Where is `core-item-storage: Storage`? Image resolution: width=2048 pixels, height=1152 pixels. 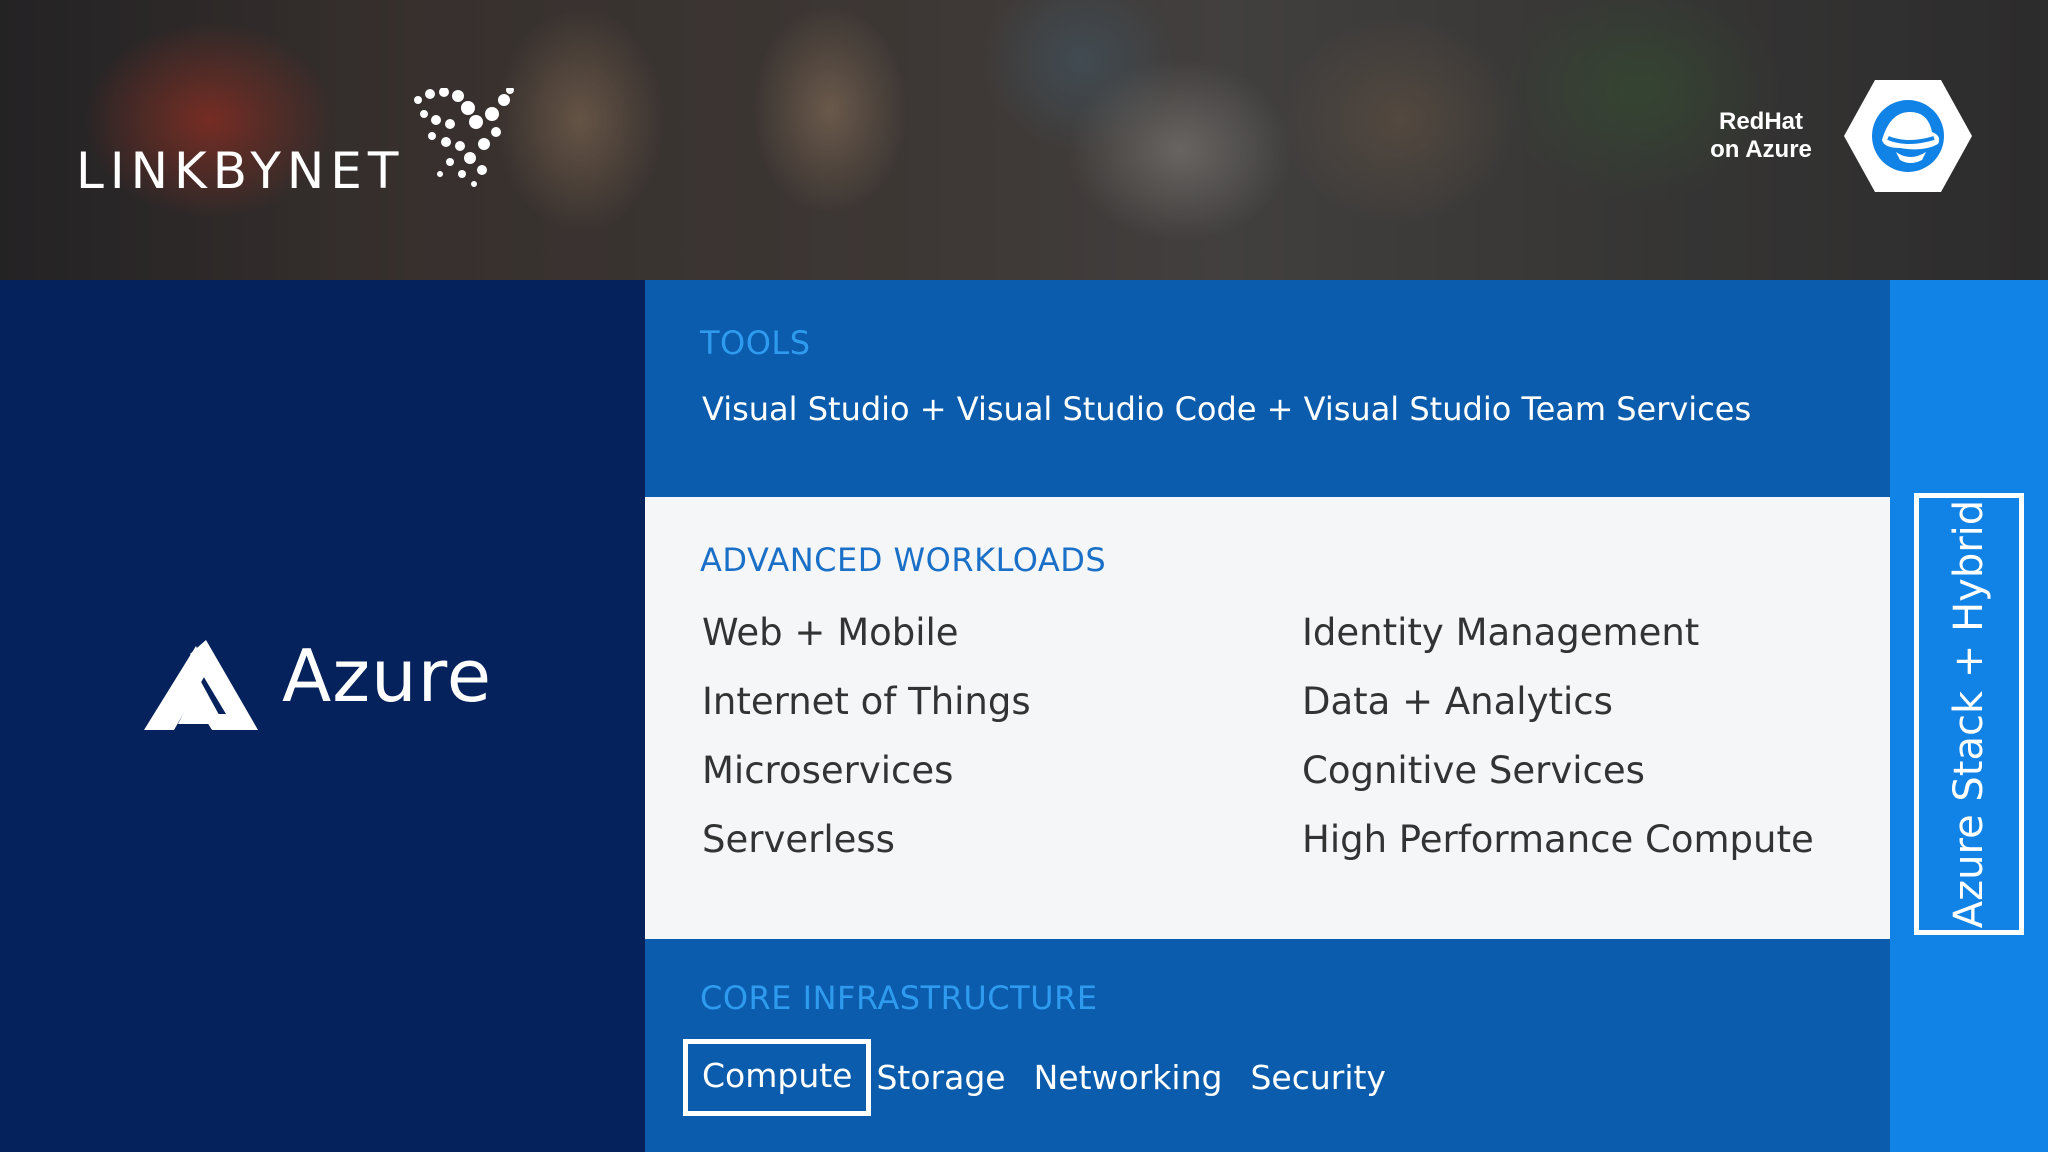
core-item-storage: Storage is located at coordinates (940, 1077).